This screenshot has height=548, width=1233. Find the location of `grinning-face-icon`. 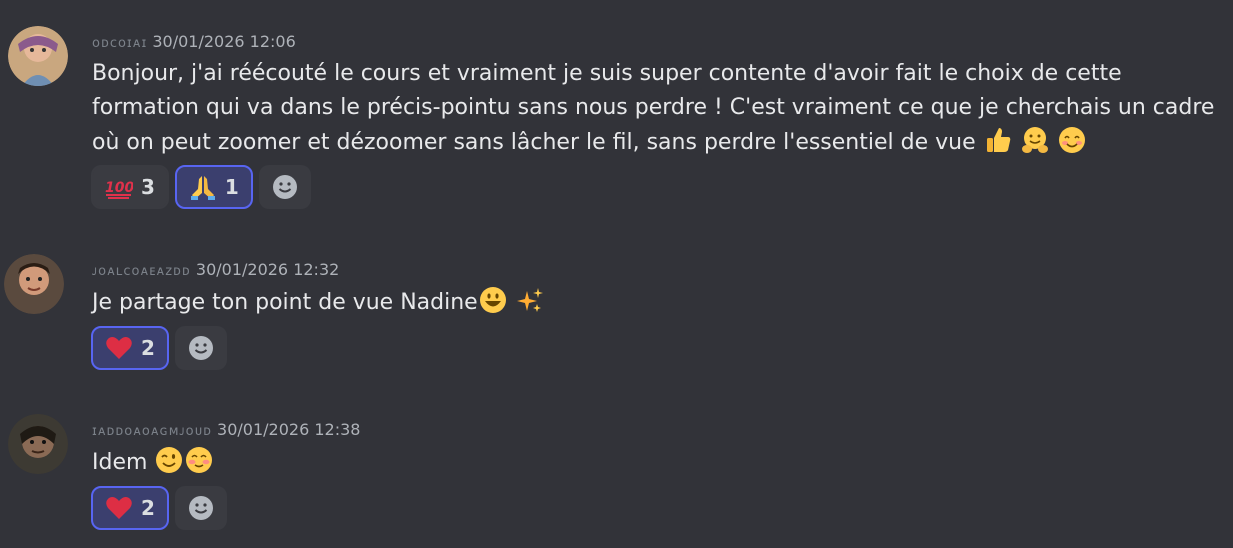

grinning-face-icon is located at coordinates (493, 300).